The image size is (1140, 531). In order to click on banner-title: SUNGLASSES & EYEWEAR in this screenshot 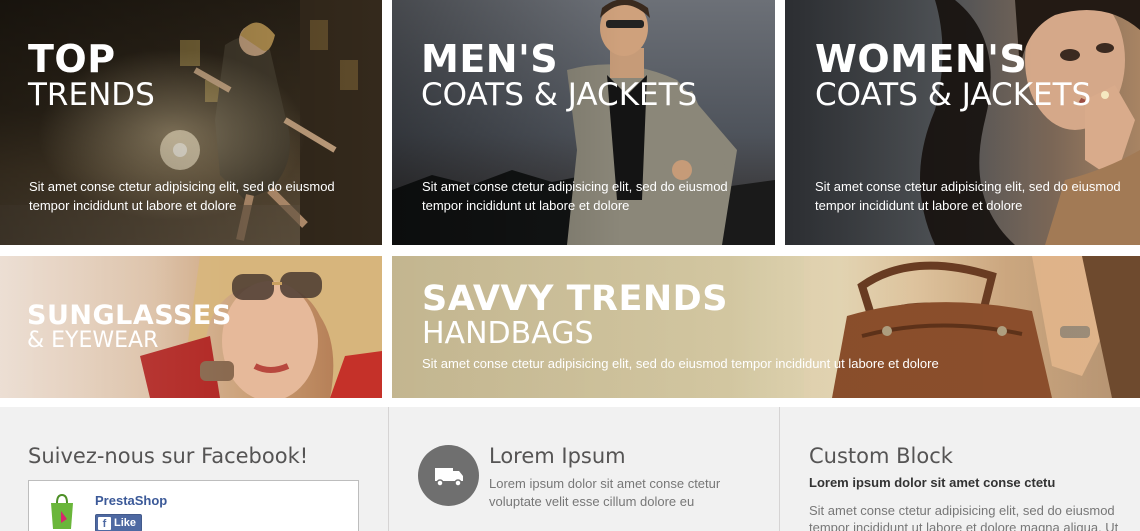, I will do `click(129, 327)`.